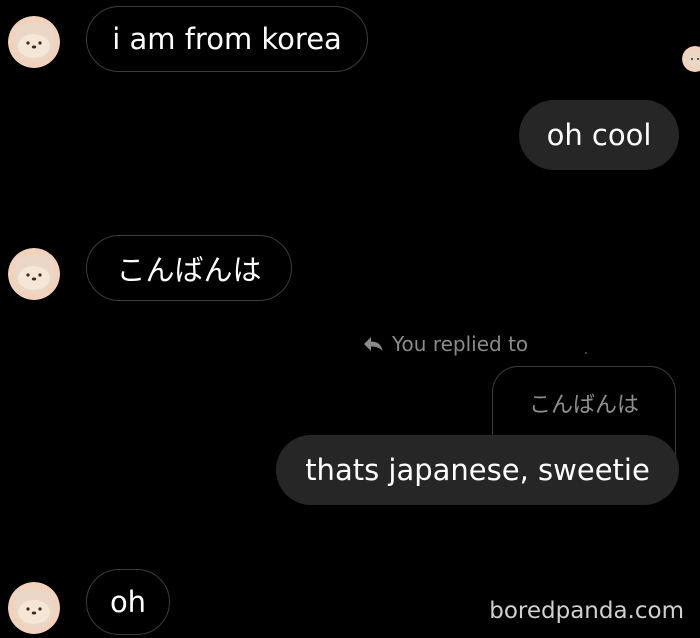 This screenshot has height=638, width=700. I want to click on message-text: oh cool, so click(599, 135).